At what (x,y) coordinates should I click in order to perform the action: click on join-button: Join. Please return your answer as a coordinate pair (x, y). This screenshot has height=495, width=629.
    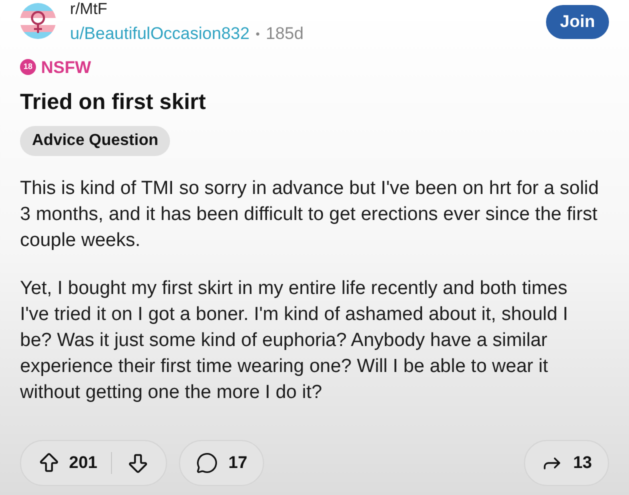
    Looking at the image, I should click on (577, 21).